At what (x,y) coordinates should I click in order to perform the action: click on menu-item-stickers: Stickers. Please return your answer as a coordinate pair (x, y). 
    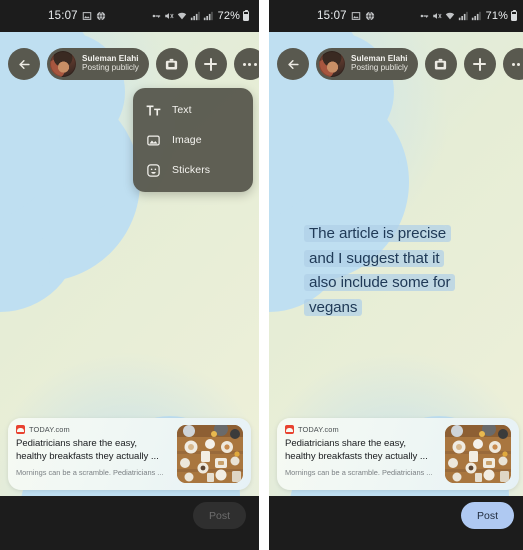
    Looking at the image, I should click on (193, 170).